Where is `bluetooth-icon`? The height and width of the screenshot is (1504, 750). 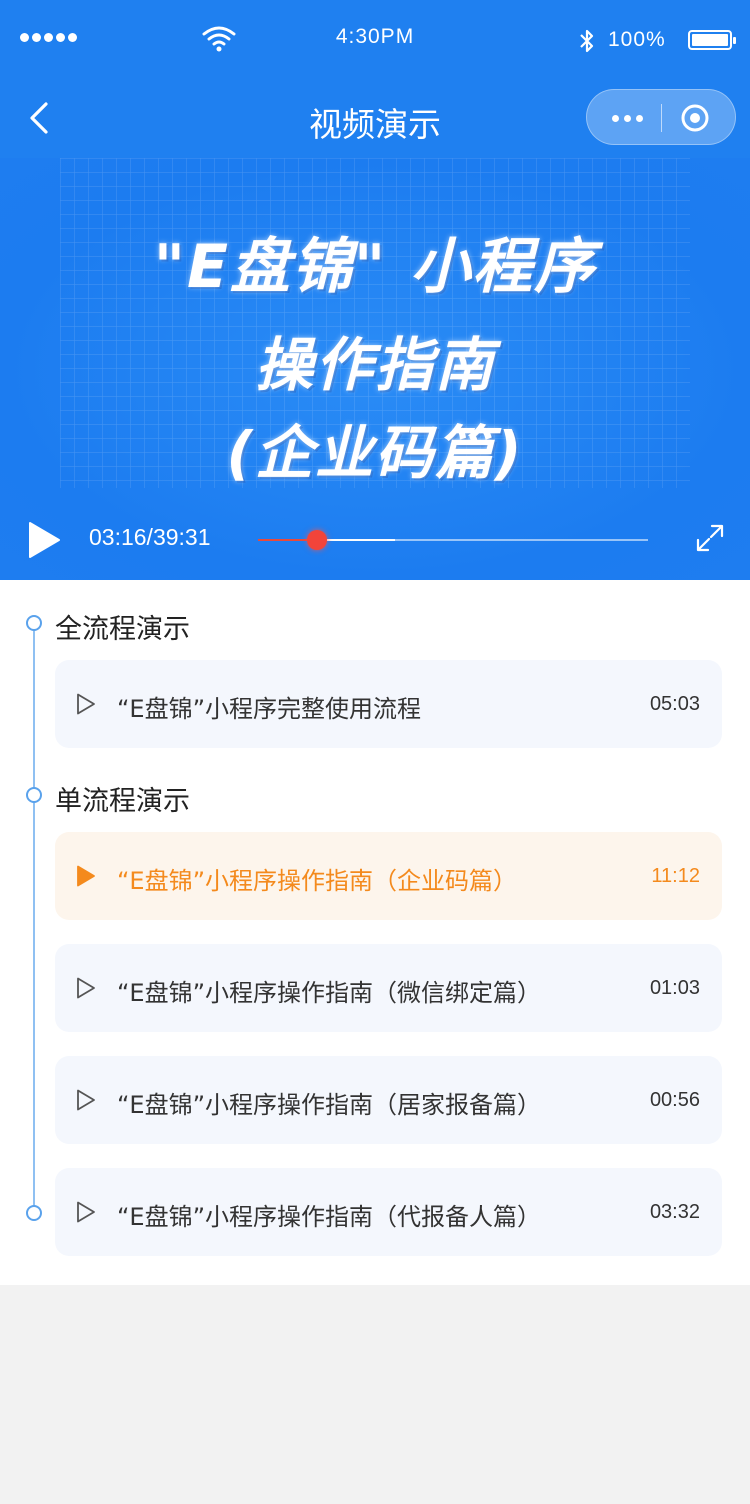
bluetooth-icon is located at coordinates (587, 41).